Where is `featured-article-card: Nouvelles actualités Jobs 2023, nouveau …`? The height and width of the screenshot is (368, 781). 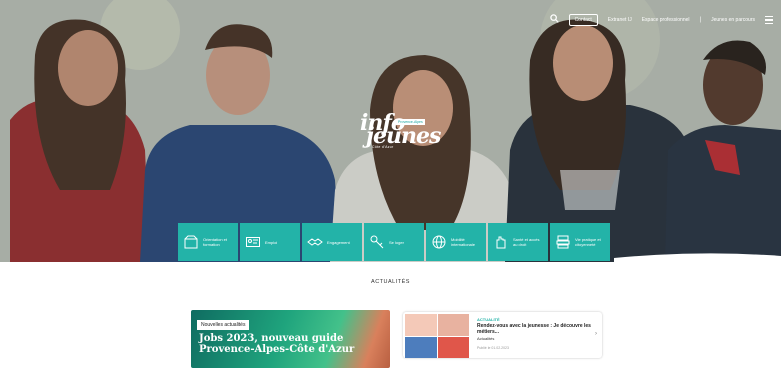 featured-article-card: Nouvelles actualités Jobs 2023, nouveau … is located at coordinates (290, 339).